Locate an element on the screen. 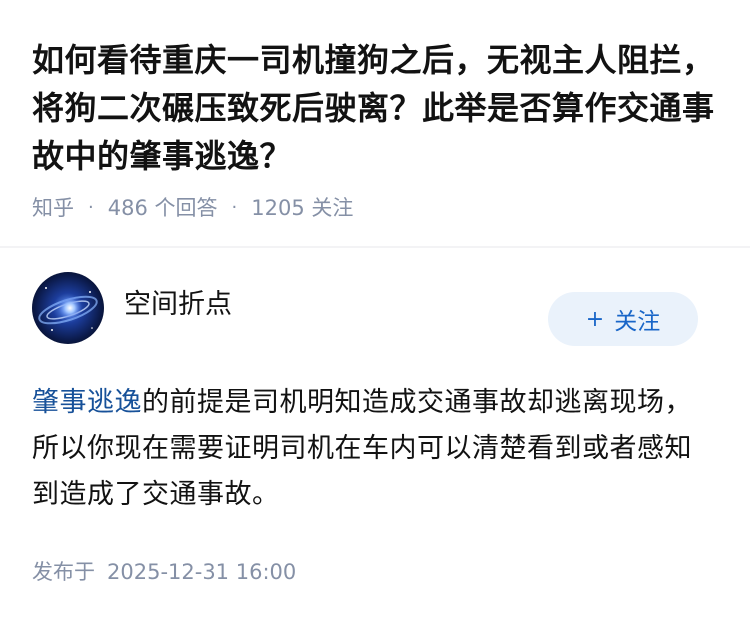 The image size is (750, 630). avatar is located at coordinates (68, 308).